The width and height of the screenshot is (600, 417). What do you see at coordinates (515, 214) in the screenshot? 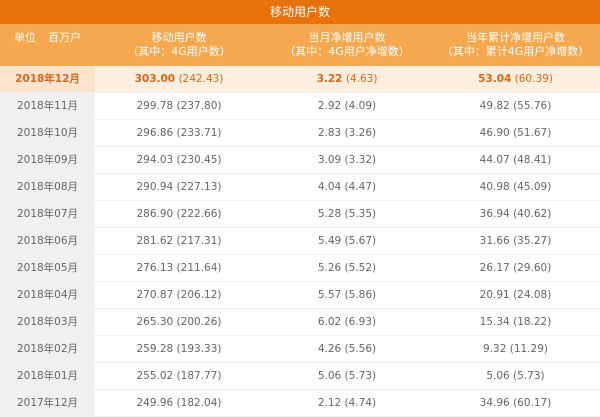
I see `ytd-net-add-cell: 36.94 (40.62)` at bounding box center [515, 214].